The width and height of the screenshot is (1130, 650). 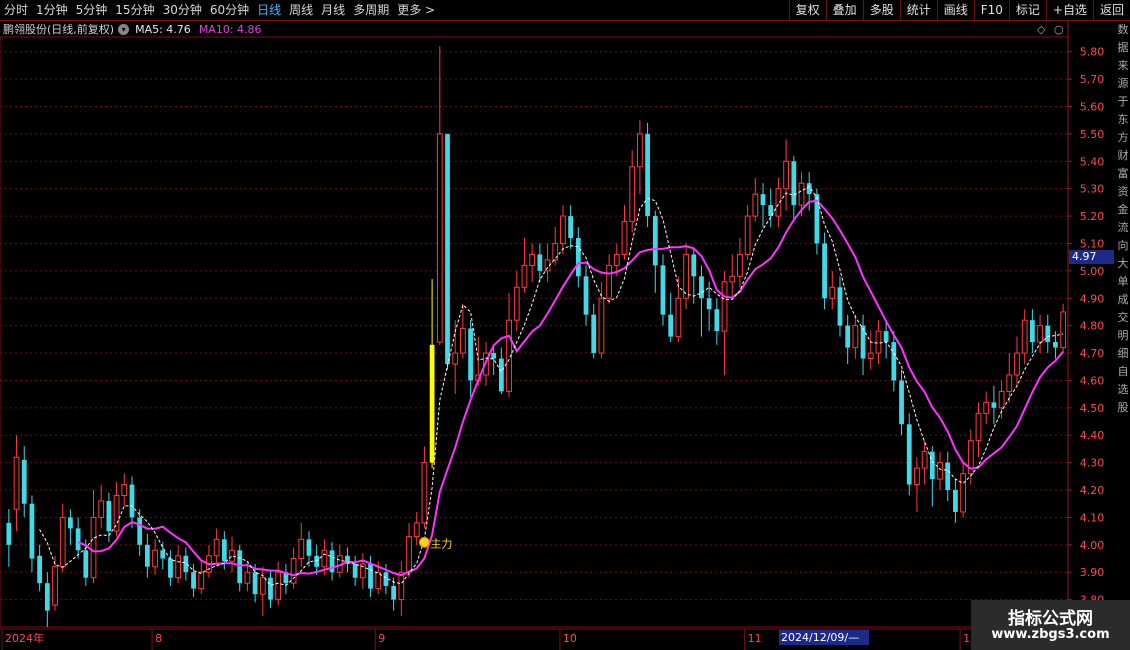 What do you see at coordinates (991, 10) in the screenshot?
I see `action-button-5: F10` at bounding box center [991, 10].